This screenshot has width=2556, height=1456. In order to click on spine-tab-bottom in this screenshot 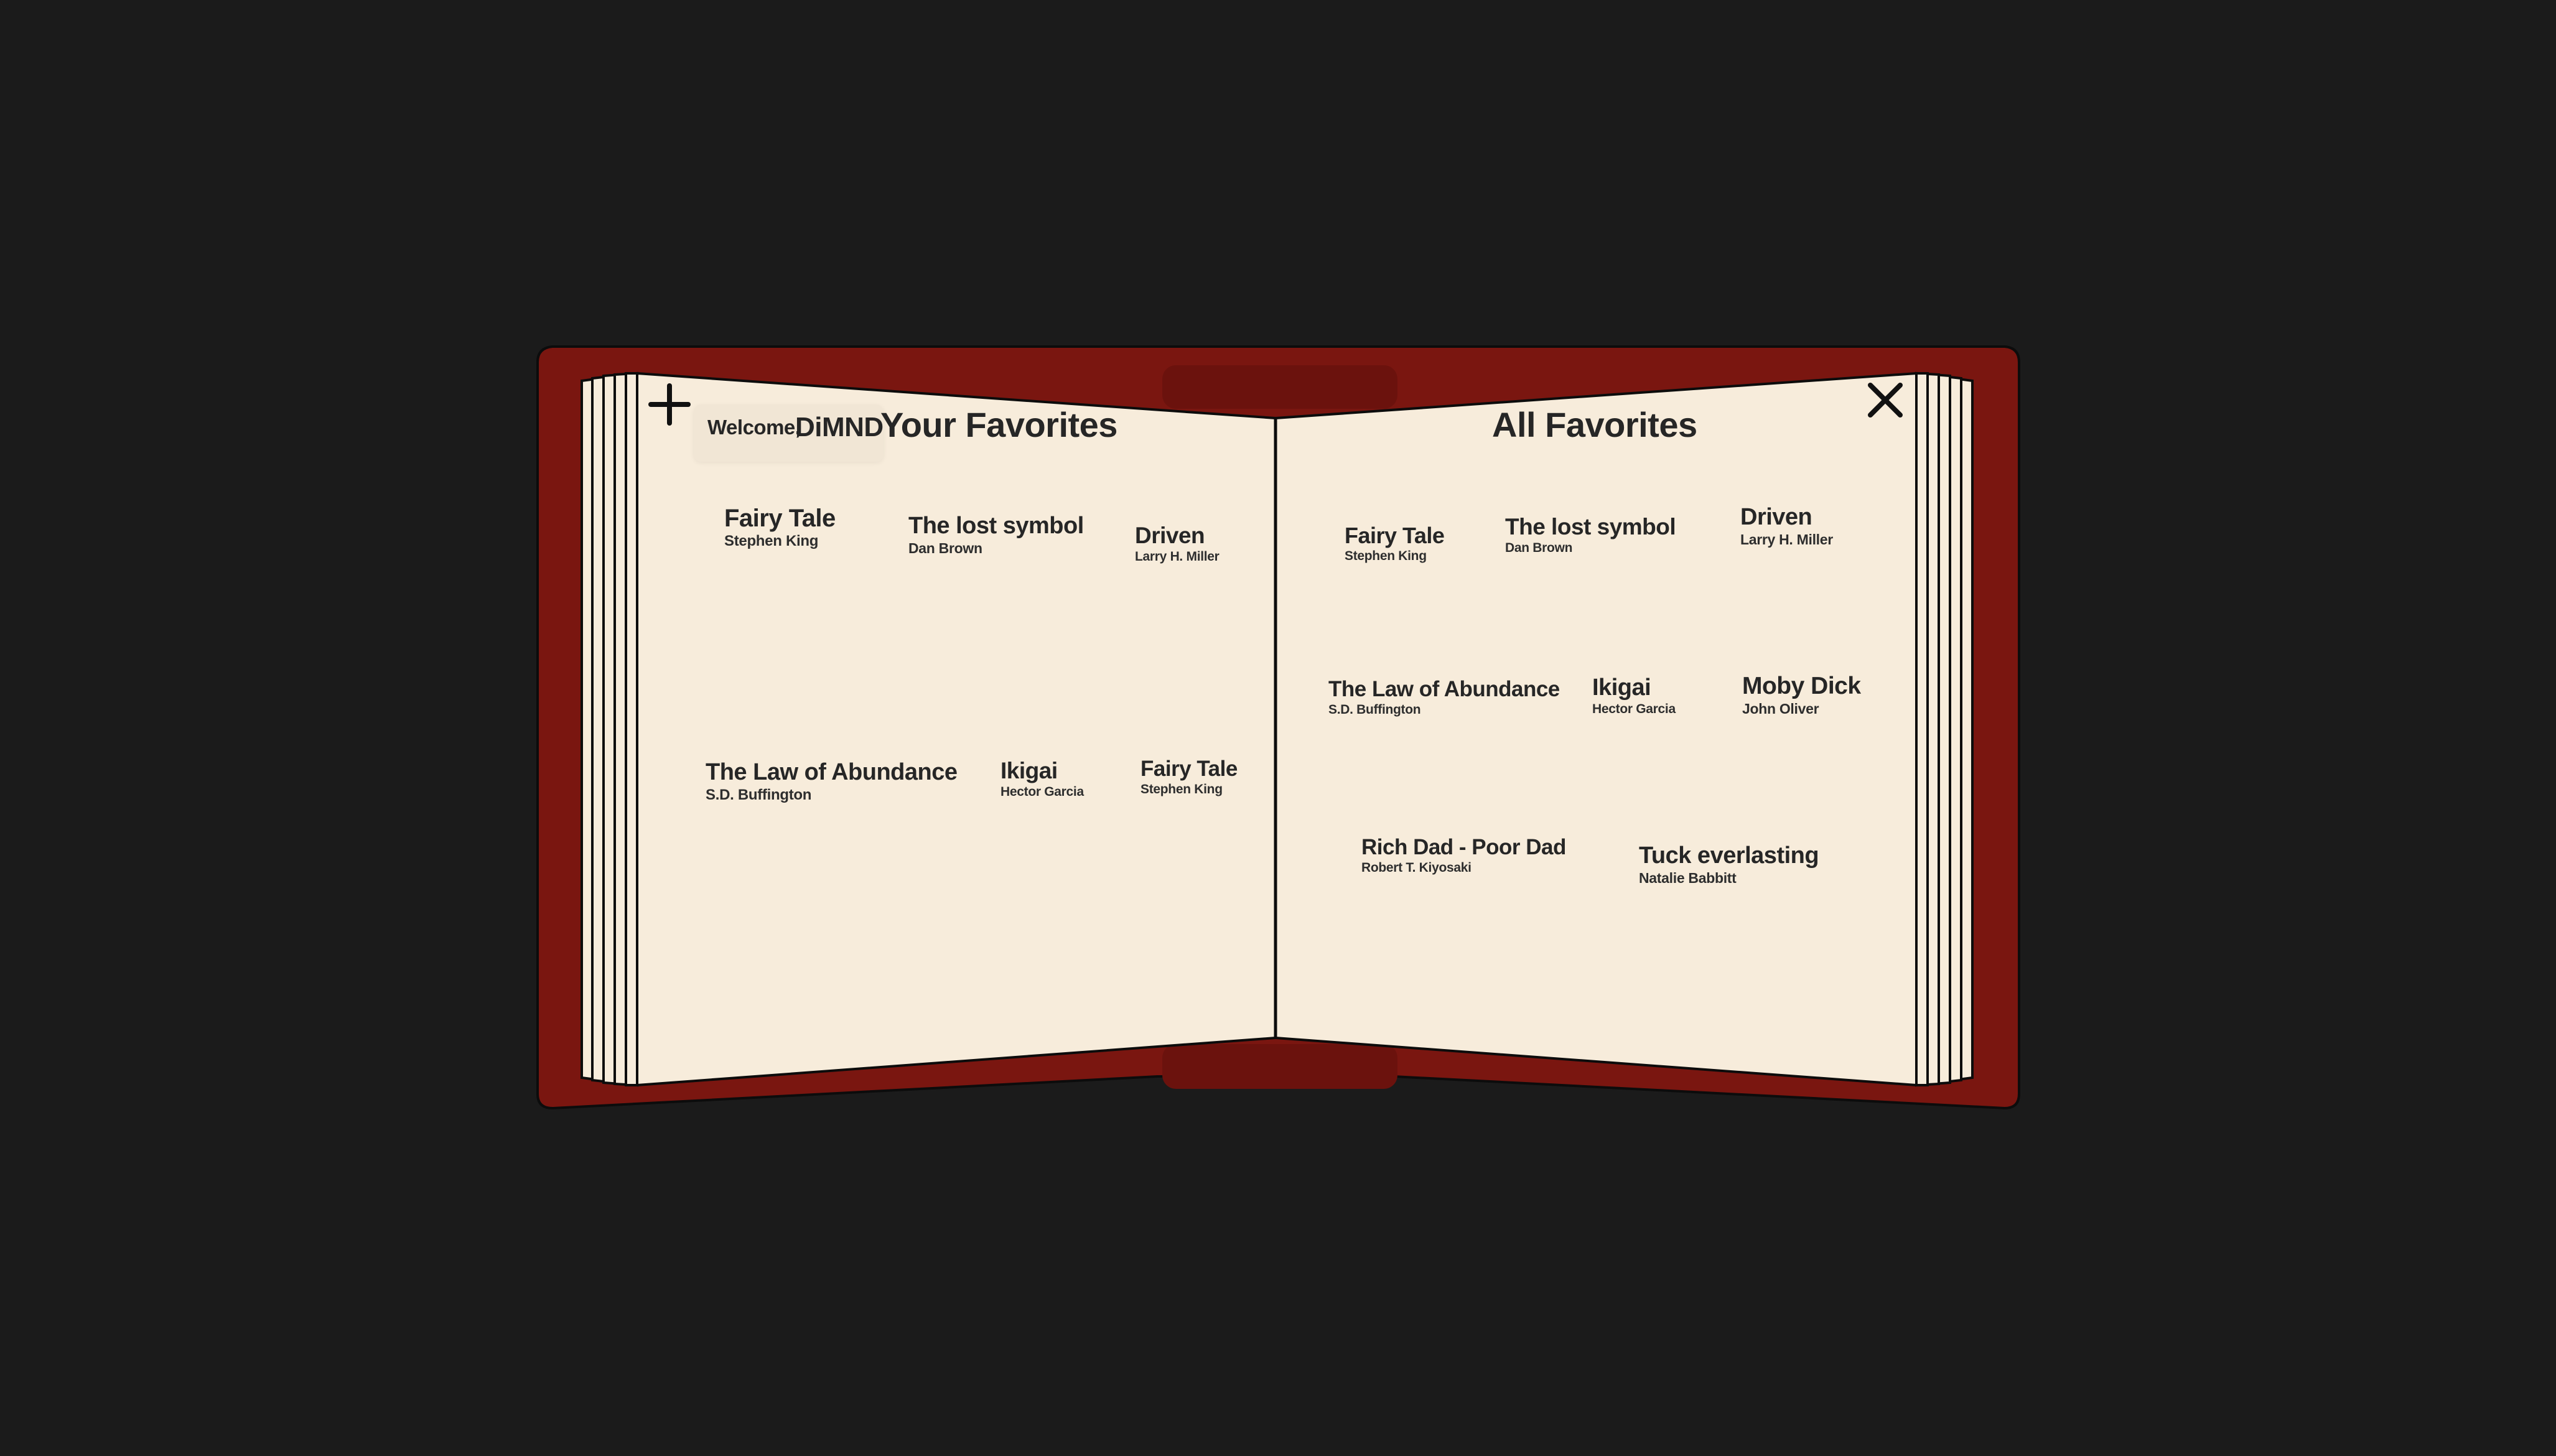, I will do `click(1279, 1066)`.